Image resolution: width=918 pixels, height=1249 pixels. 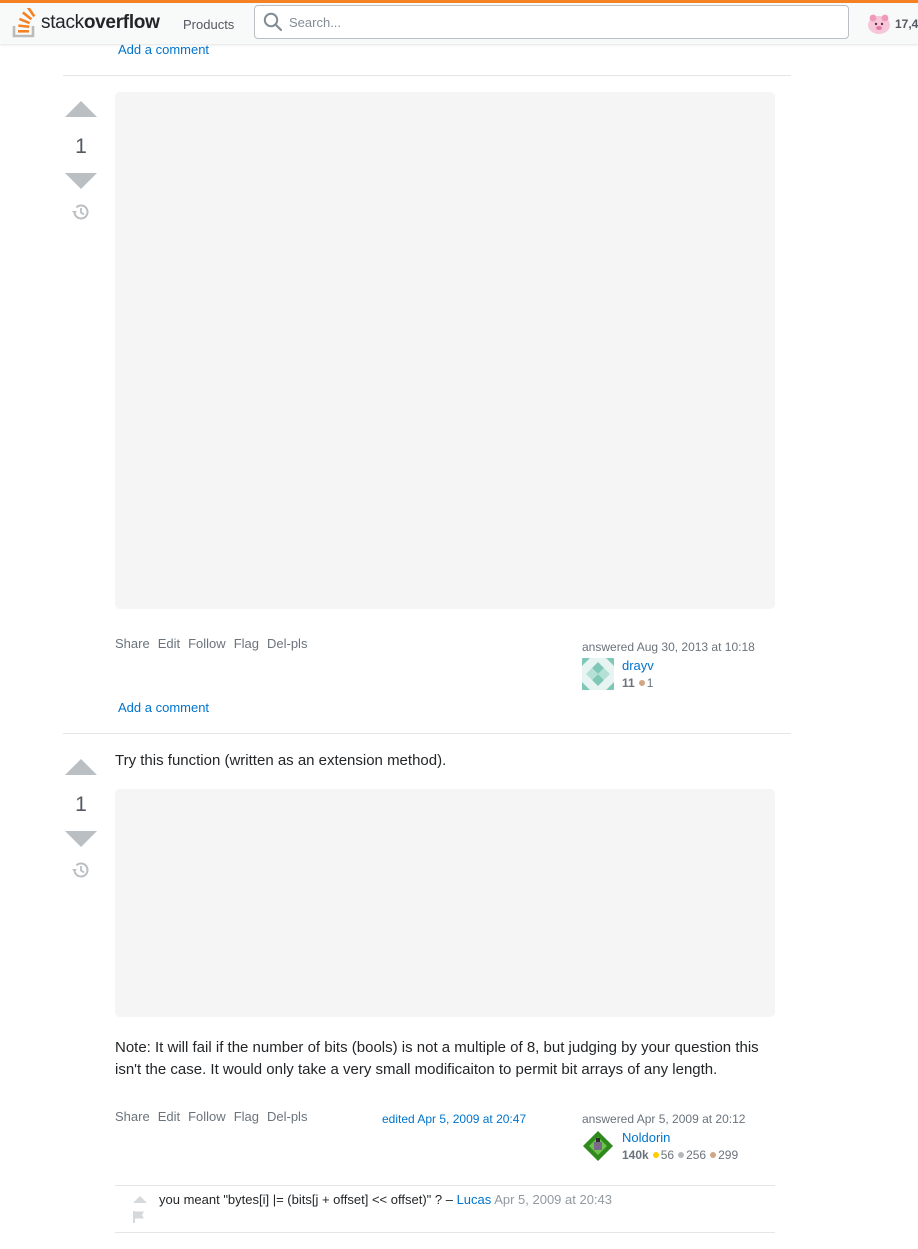 What do you see at coordinates (639, 666) in the screenshot?
I see `user-name-link: drayv` at bounding box center [639, 666].